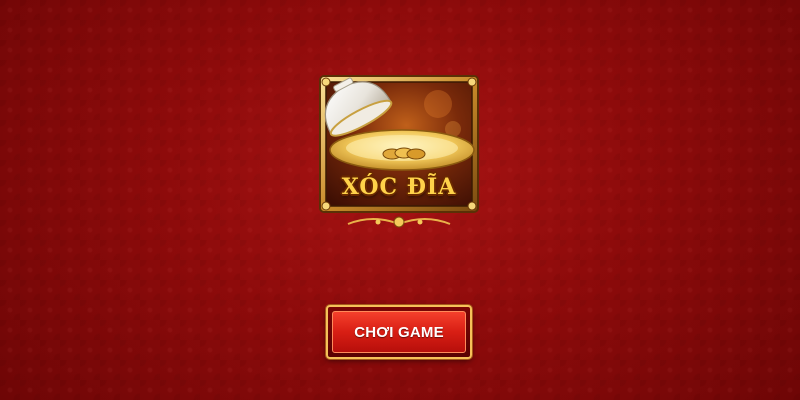 The width and height of the screenshot is (800, 400). I want to click on play-game-button-face: CHƠI GAME, so click(399, 332).